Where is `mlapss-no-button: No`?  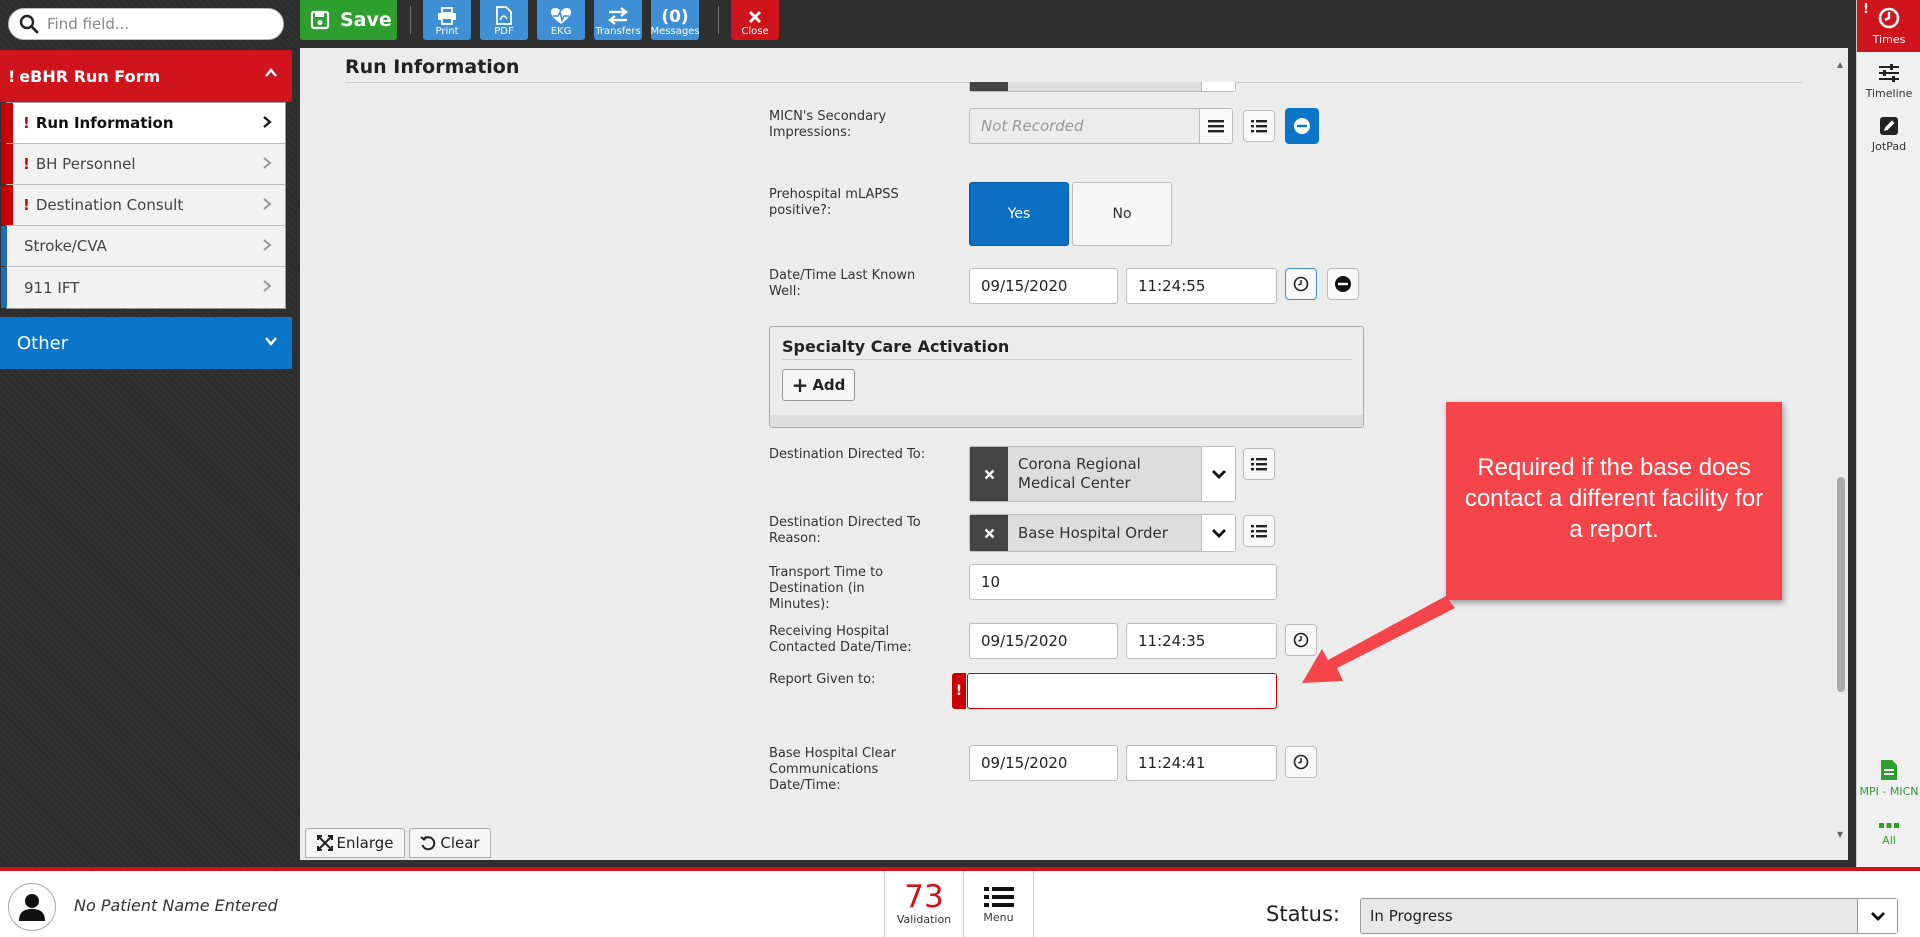 mlapss-no-button: No is located at coordinates (1122, 214).